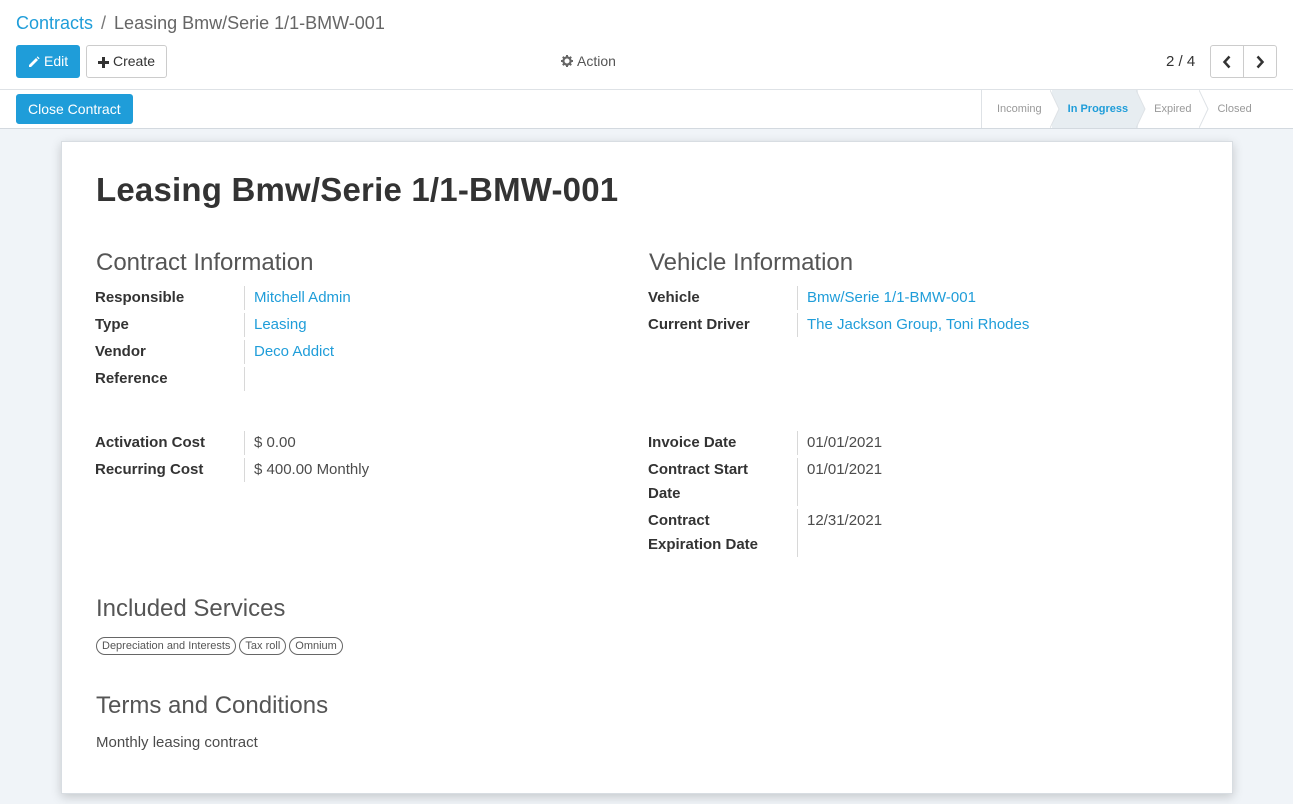  What do you see at coordinates (103, 62) in the screenshot?
I see `plus-icon` at bounding box center [103, 62].